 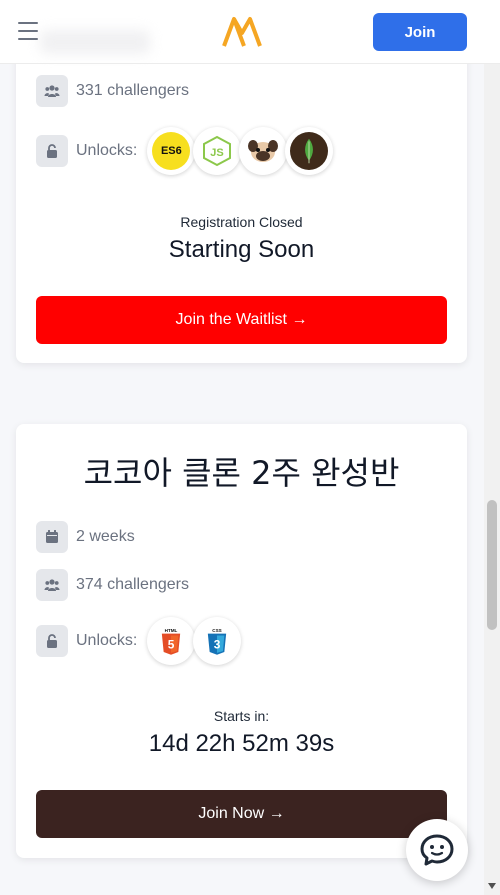 I want to click on html5-icon: HTML 5, so click(x=171, y=641).